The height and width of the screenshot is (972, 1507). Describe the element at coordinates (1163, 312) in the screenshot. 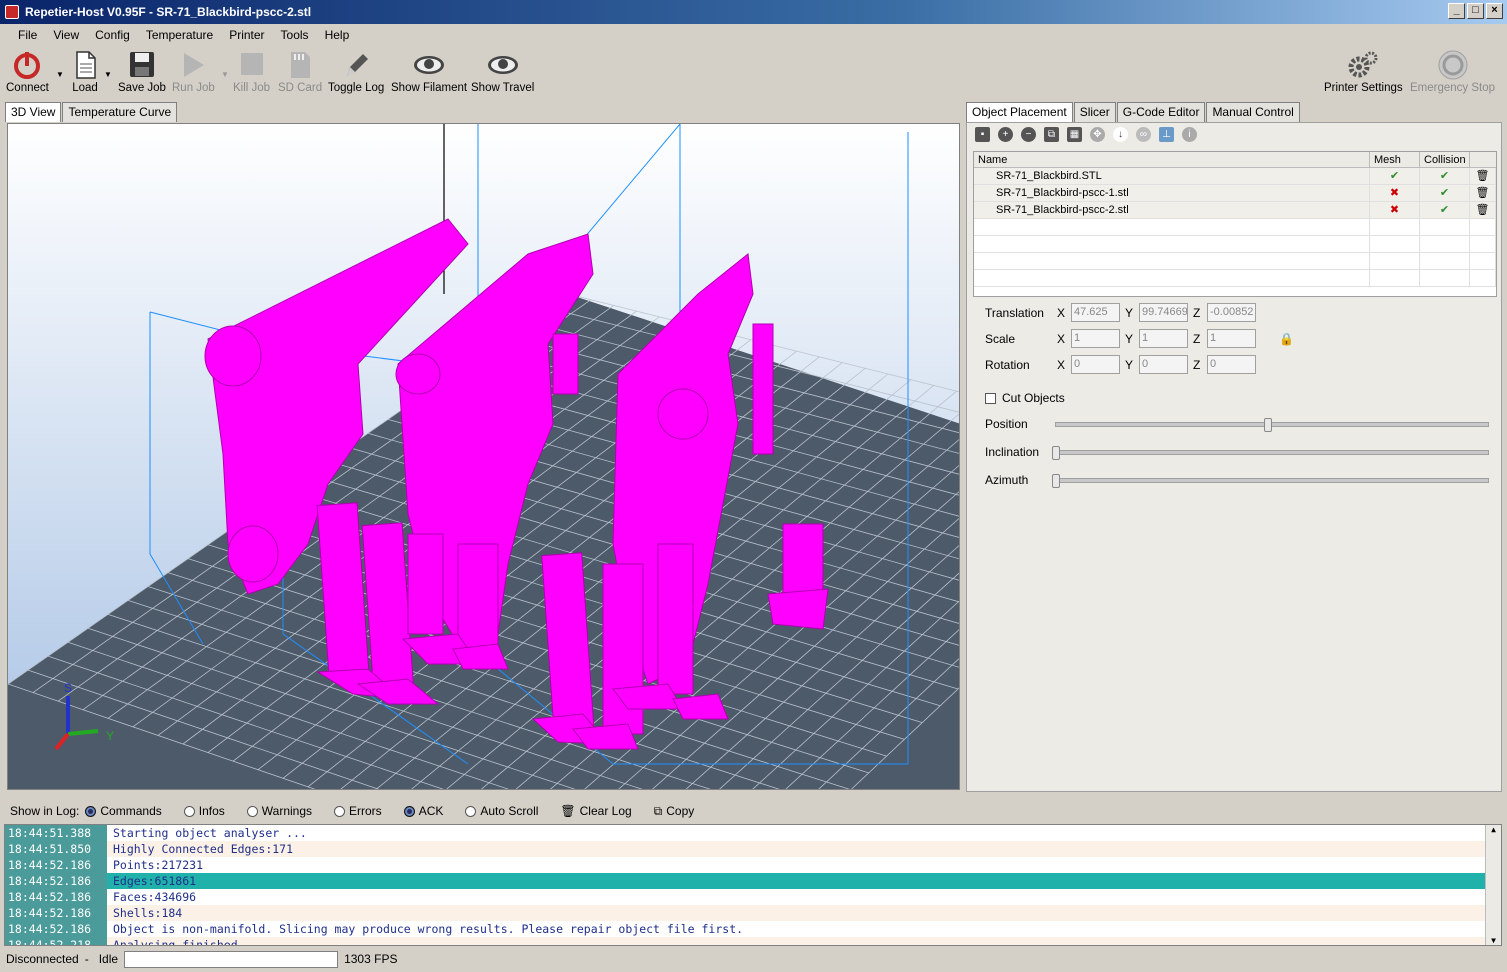

I see `translation-y-input: 99.74669` at that location.